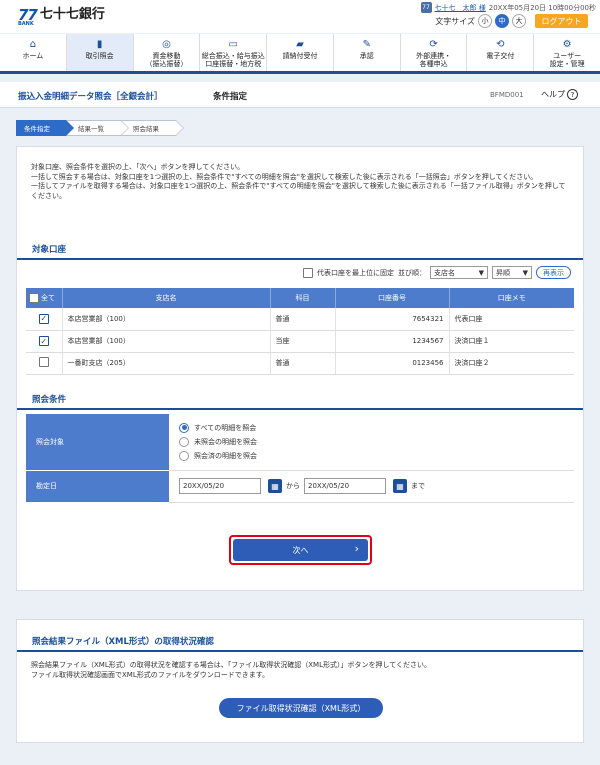 This screenshot has width=600, height=765. Describe the element at coordinates (500, 44) in the screenshot. I see `e-delivery-icon: ⟲` at that location.